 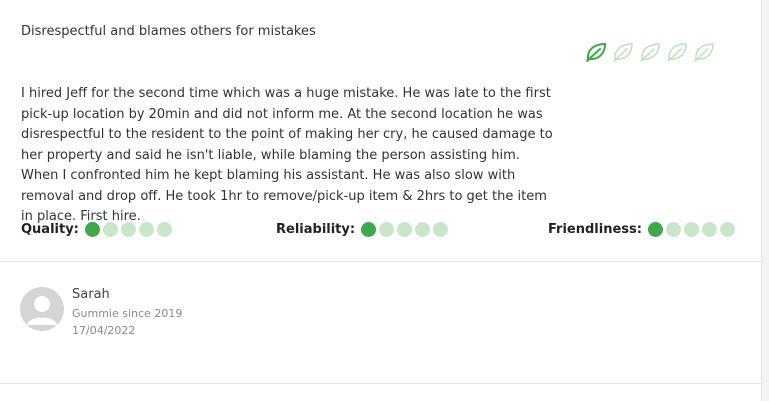 I want to click on rating-reliability-label: Reliability:, so click(x=316, y=229).